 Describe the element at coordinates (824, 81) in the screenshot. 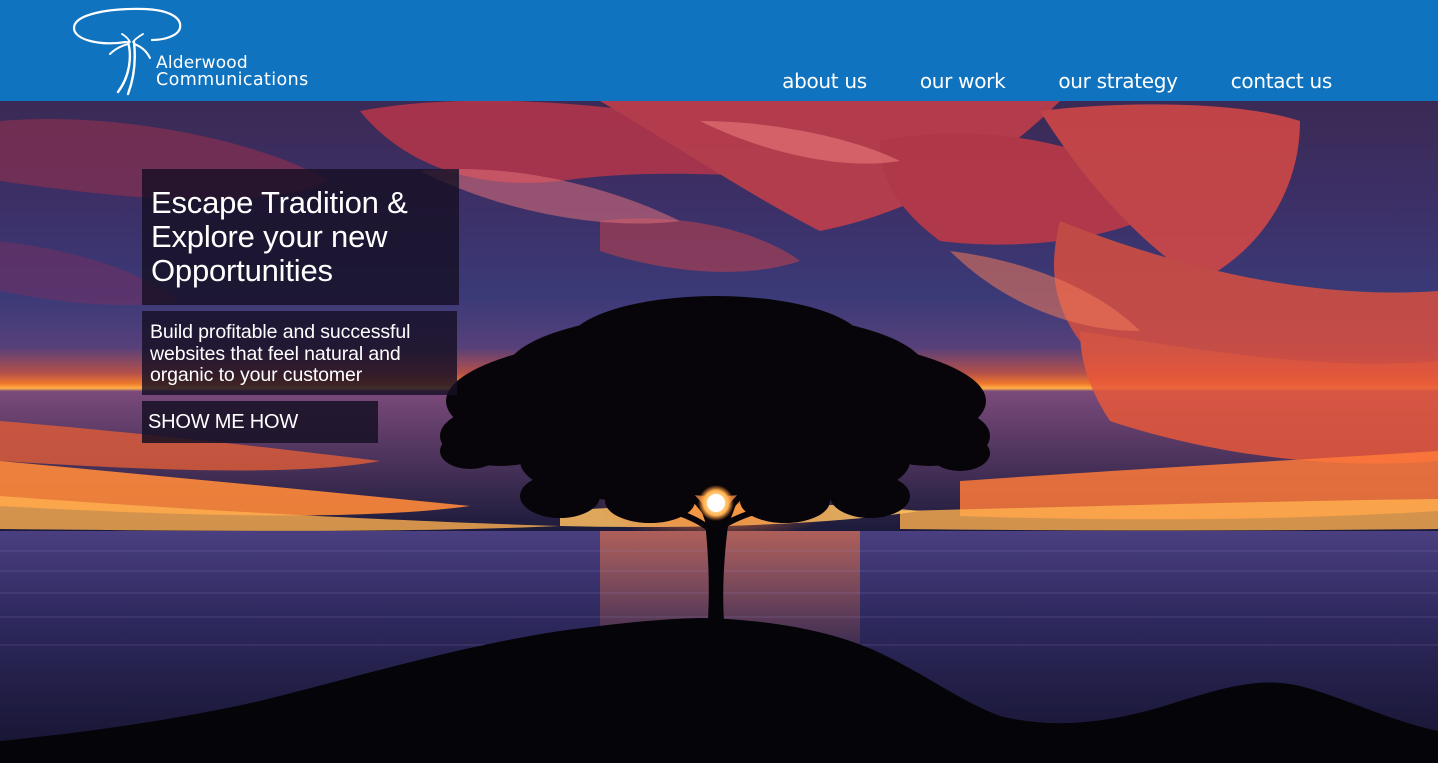

I see `nav-about-us: about us` at that location.